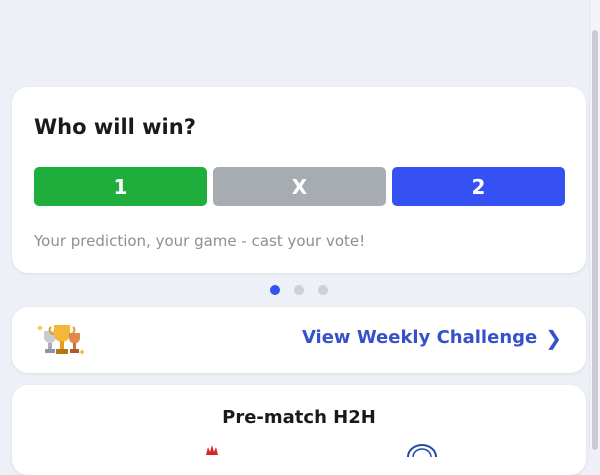 Image resolution: width=600 pixels, height=475 pixels. What do you see at coordinates (61, 340) in the screenshot?
I see `trophies-icon` at bounding box center [61, 340].